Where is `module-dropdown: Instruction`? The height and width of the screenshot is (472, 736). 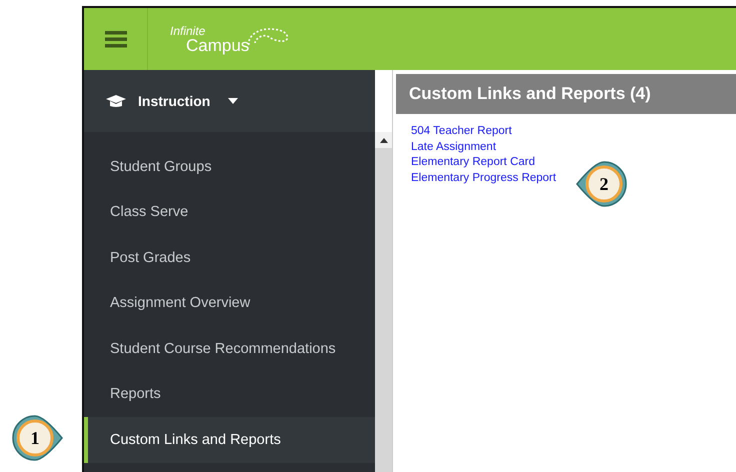
module-dropdown: Instruction is located at coordinates (229, 101).